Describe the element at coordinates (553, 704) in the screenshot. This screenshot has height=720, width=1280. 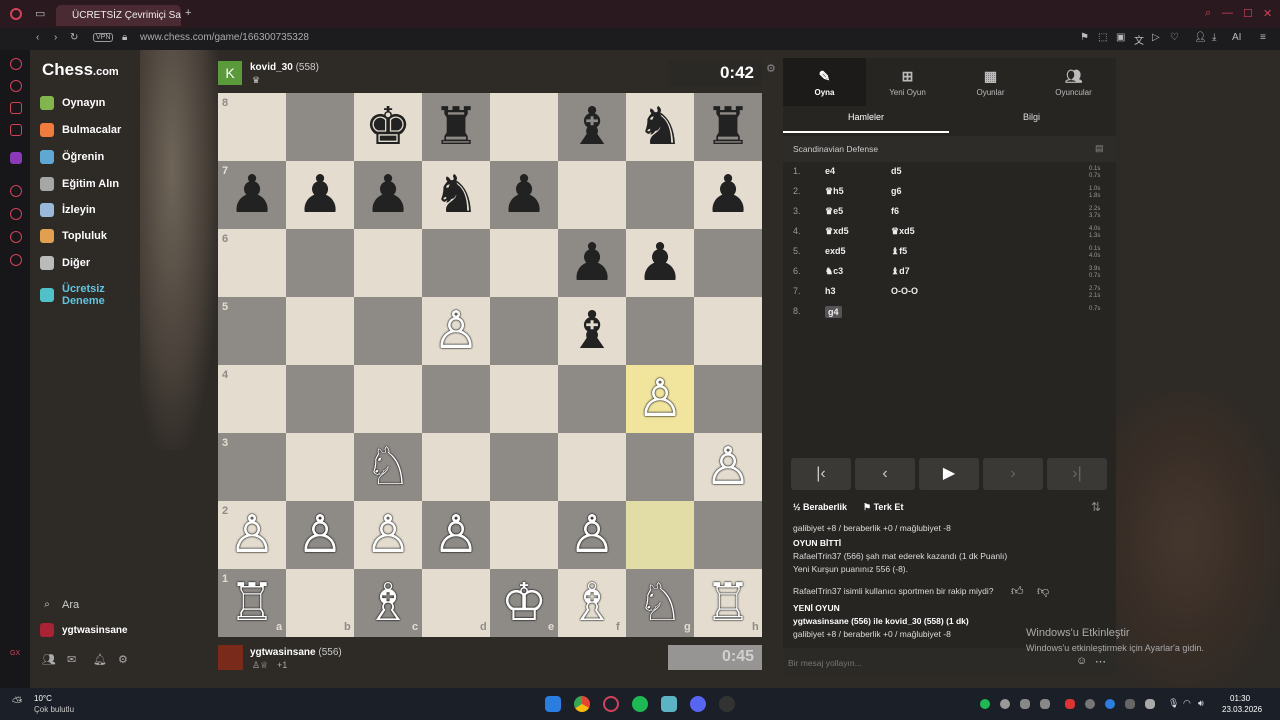
I see `start-icon` at that location.